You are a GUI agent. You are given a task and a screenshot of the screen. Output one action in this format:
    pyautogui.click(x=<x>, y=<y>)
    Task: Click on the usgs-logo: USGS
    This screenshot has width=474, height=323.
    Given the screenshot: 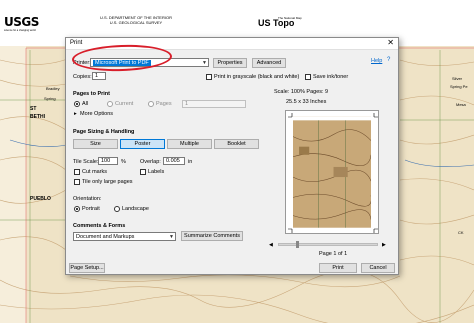 What is the action you would take?
    pyautogui.click(x=21, y=22)
    